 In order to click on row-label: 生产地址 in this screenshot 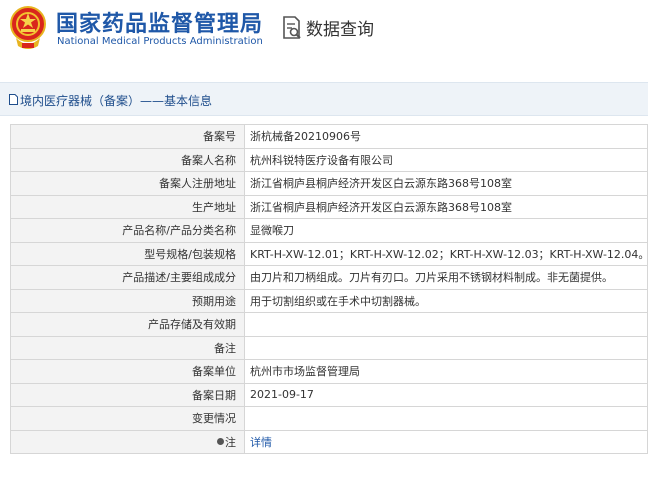, I will do `click(127, 206)`.